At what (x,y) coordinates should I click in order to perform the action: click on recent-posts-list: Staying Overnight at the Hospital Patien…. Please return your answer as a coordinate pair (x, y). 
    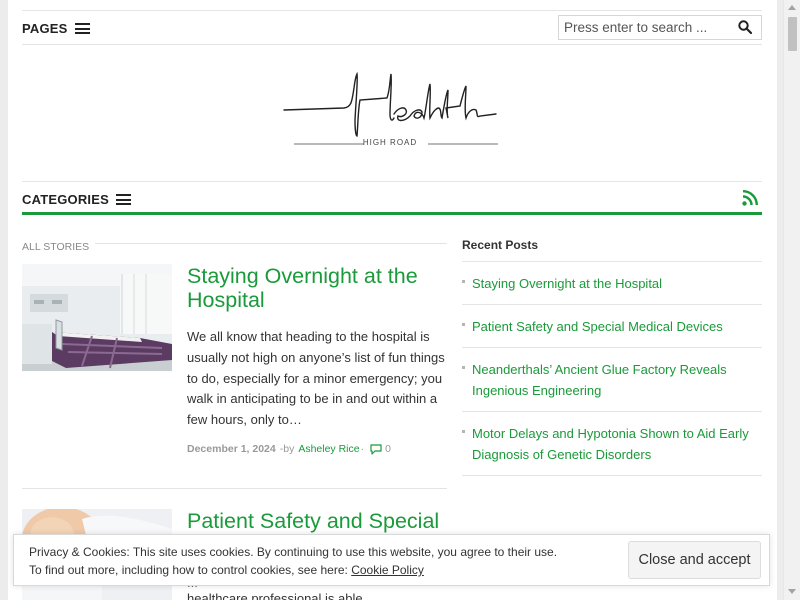
    Looking at the image, I should click on (612, 369).